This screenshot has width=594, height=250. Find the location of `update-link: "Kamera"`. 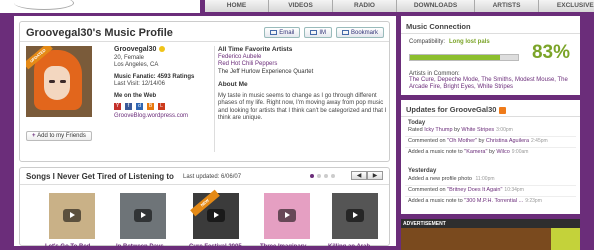

update-link: "Kamera" is located at coordinates (475, 152).